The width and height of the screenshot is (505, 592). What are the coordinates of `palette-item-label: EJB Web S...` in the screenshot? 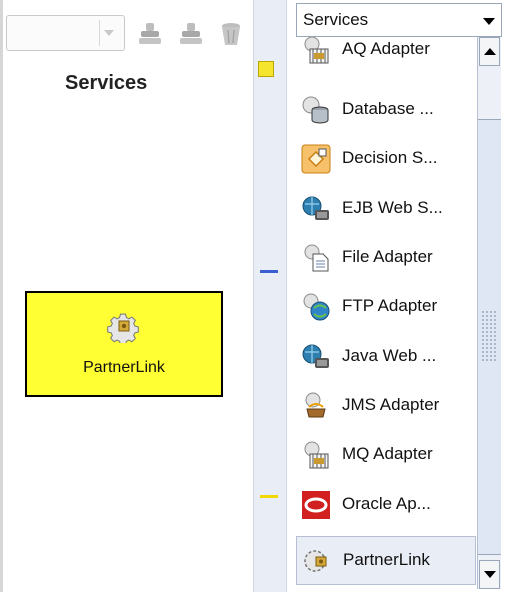 It's located at (392, 207).